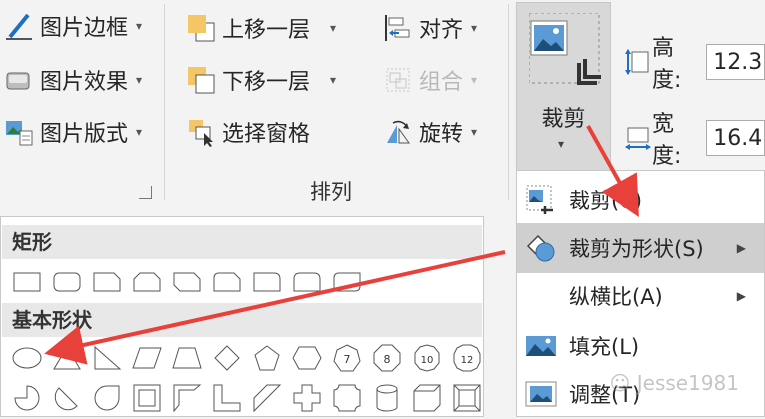 The width and height of the screenshot is (765, 419). What do you see at coordinates (667, 140) in the screenshot?
I see `width-label: 宽度:` at bounding box center [667, 140].